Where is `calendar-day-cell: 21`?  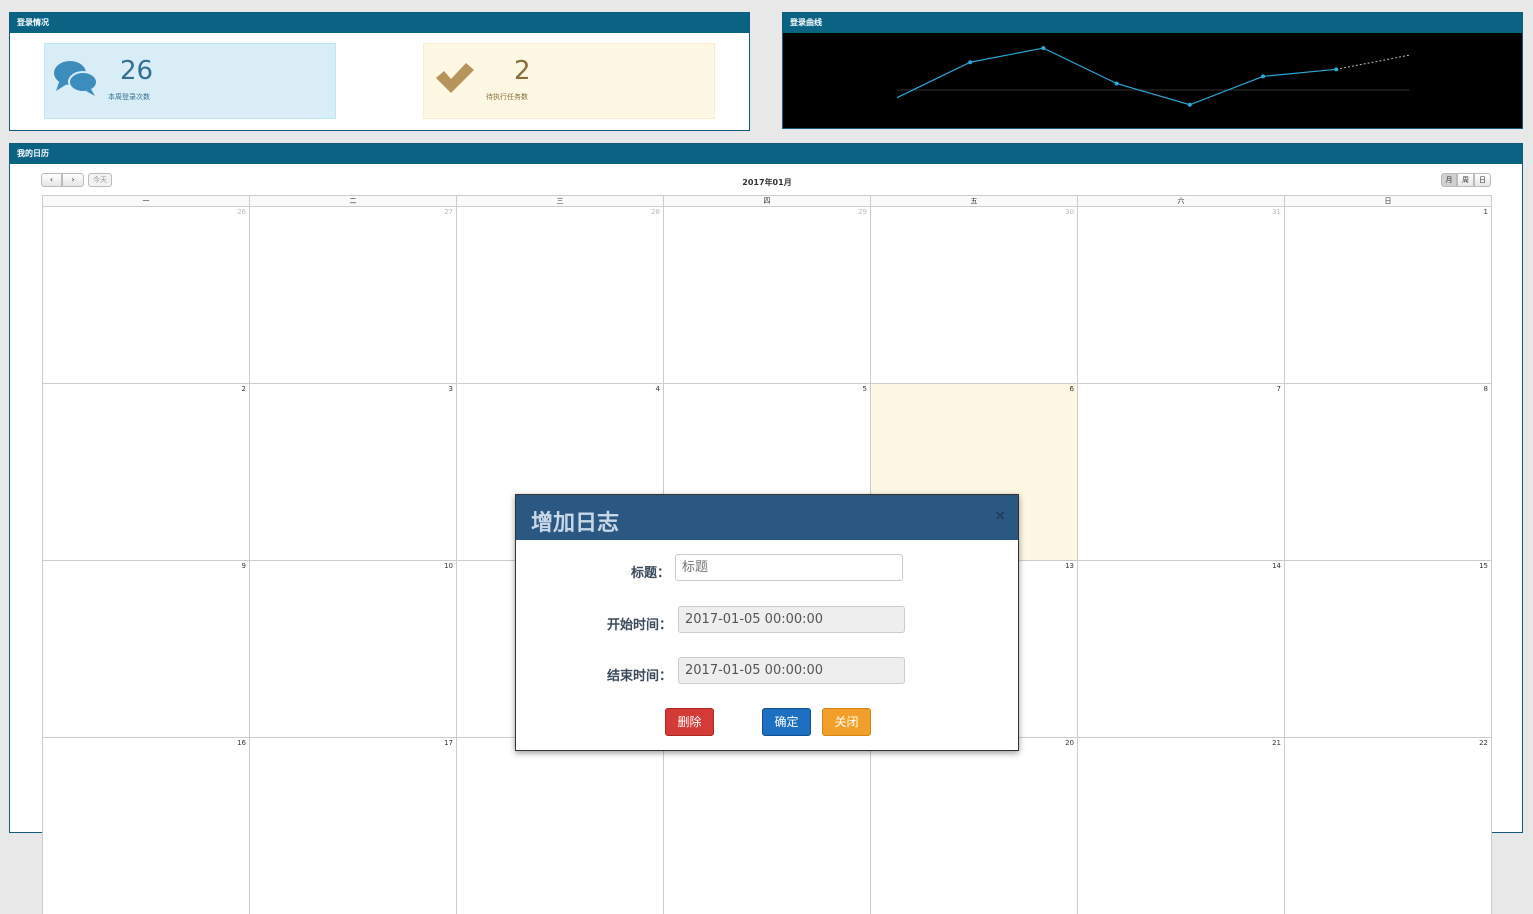 calendar-day-cell: 21 is located at coordinates (1180, 825).